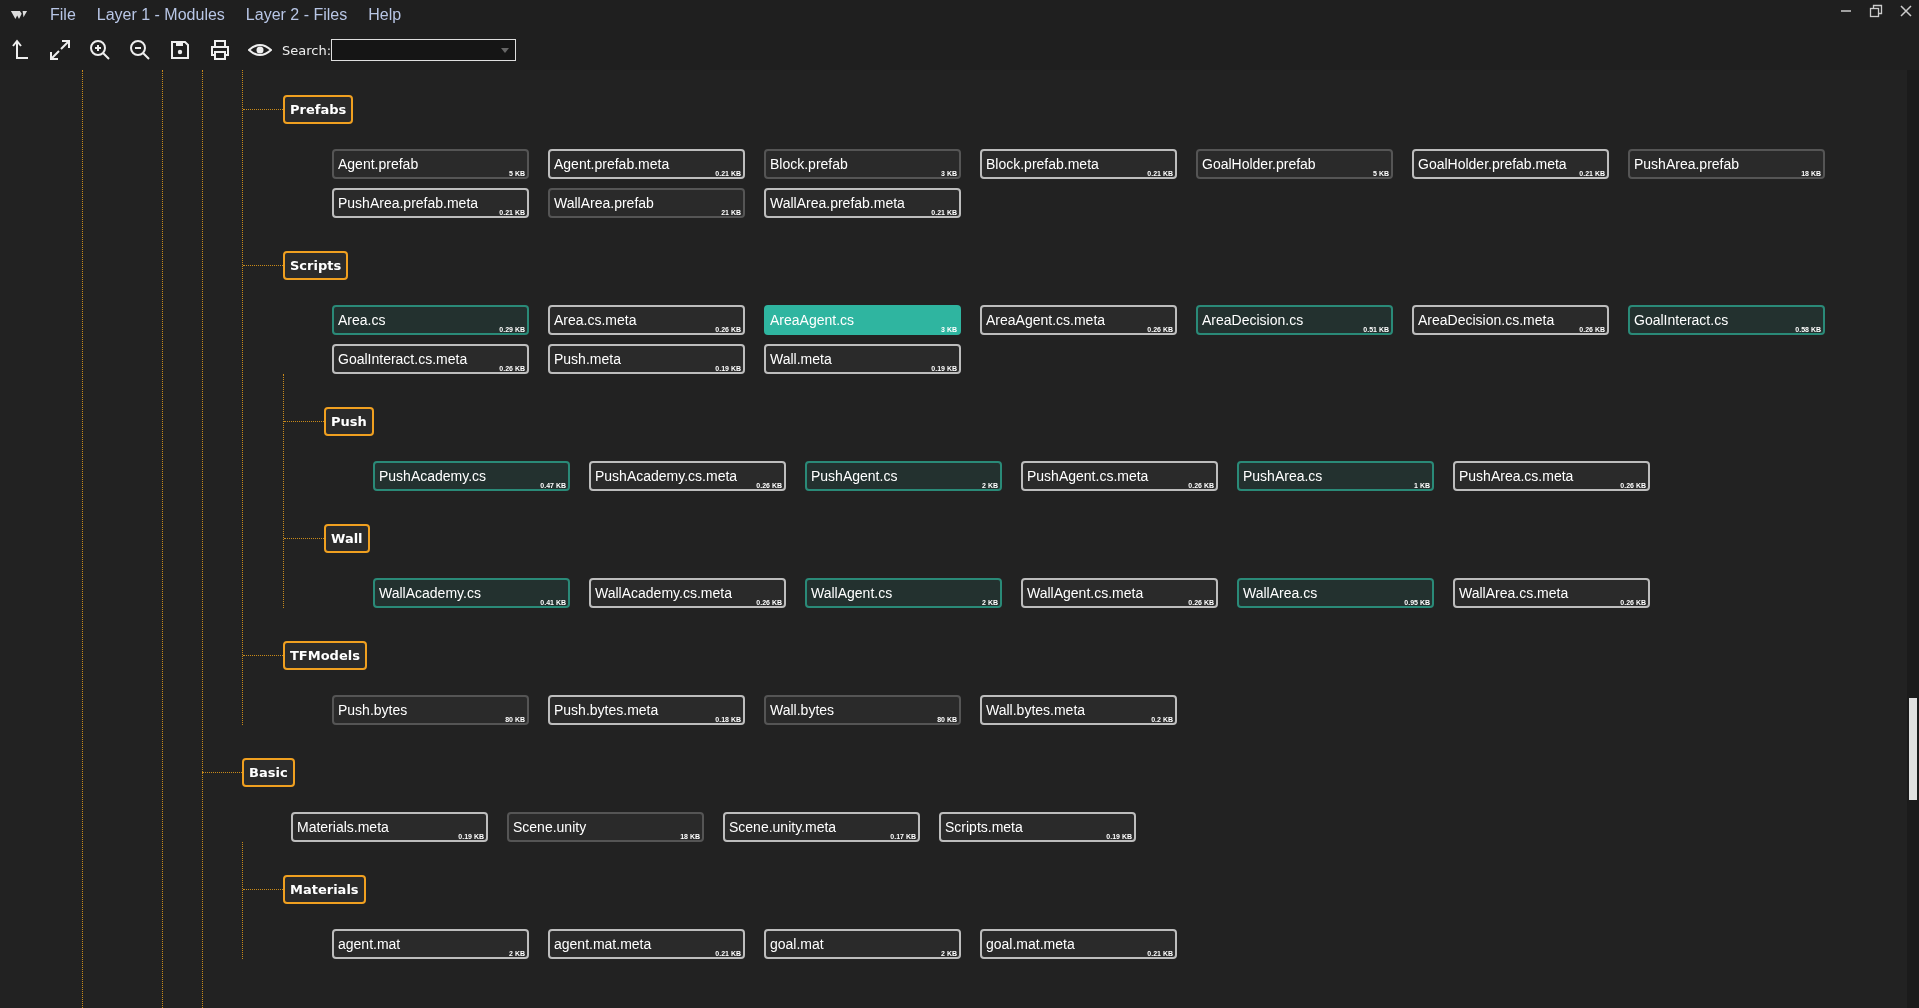  Describe the element at coordinates (316, 265) in the screenshot. I see `folder-node: Scripts` at that location.